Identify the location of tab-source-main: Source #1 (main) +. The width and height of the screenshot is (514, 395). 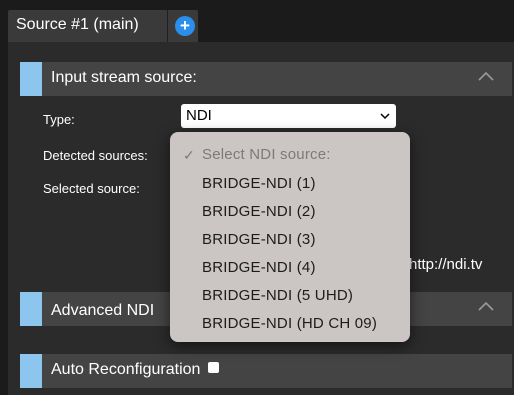
(103, 26).